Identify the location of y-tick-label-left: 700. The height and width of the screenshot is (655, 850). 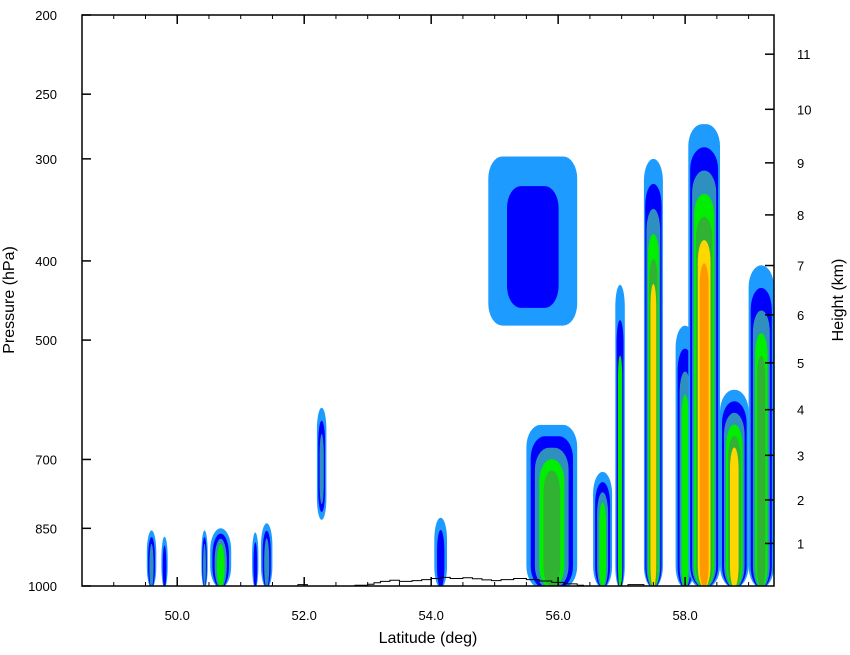
(46, 459).